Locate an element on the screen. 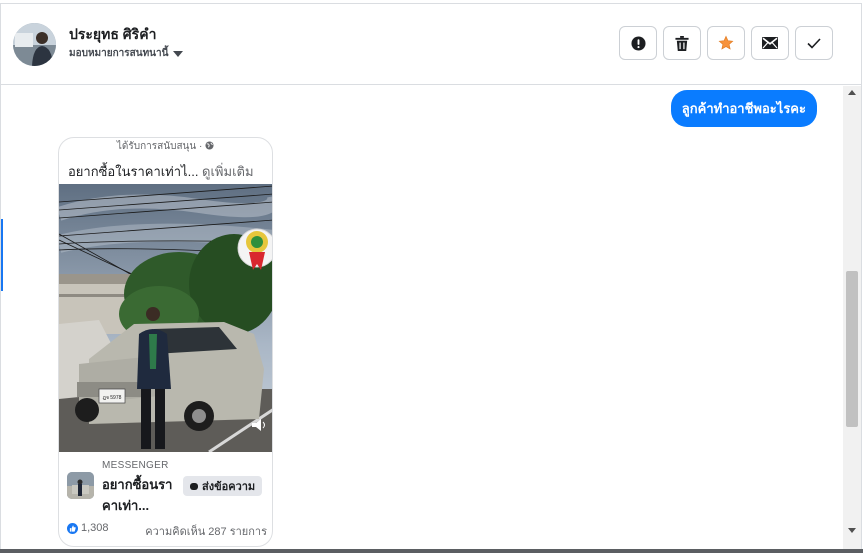 Image resolution: width=863 pixels, height=553 pixels. outgoing-message-bubble: ลูกค้าทำอาชีพอะไรคะ is located at coordinates (743, 108).